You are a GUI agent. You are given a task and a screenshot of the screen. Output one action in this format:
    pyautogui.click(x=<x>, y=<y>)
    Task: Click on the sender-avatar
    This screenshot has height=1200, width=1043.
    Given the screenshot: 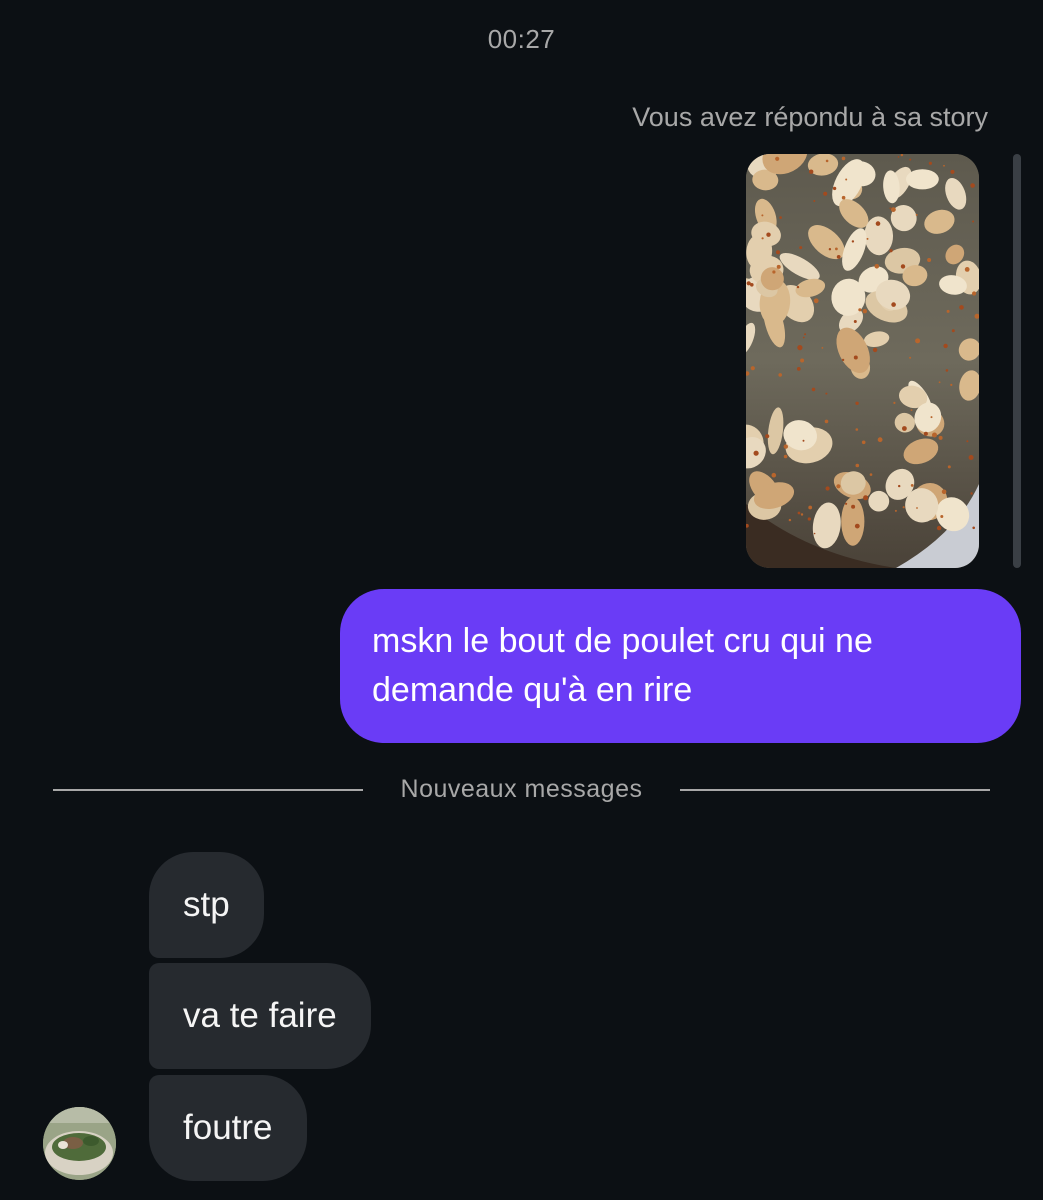 What is the action you would take?
    pyautogui.click(x=79, y=1143)
    